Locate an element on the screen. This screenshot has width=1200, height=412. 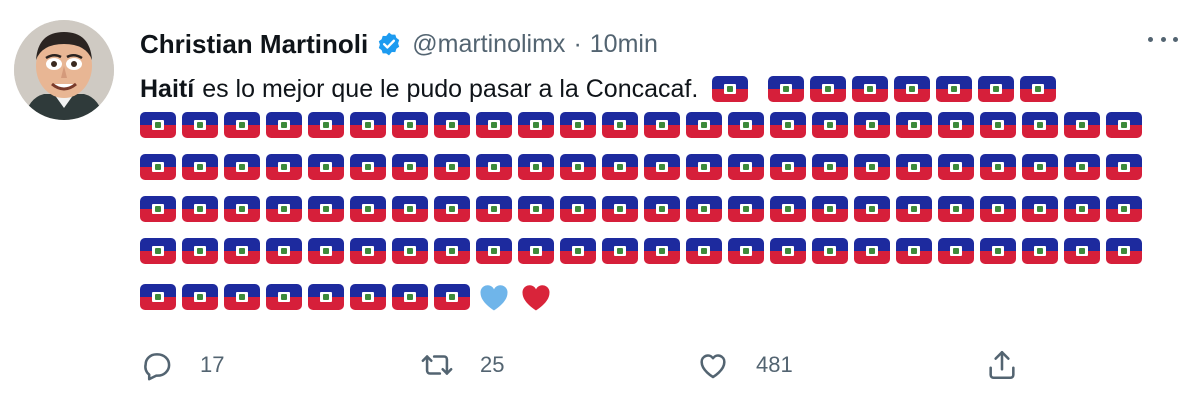
more-dot is located at coordinates (1163, 39).